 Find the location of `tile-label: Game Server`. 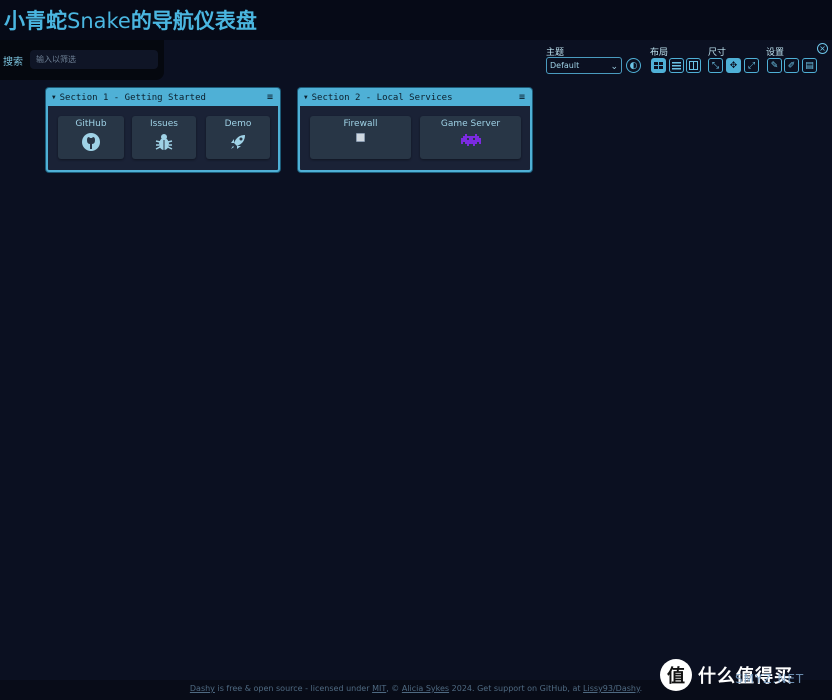

tile-label: Game Server is located at coordinates (470, 124).